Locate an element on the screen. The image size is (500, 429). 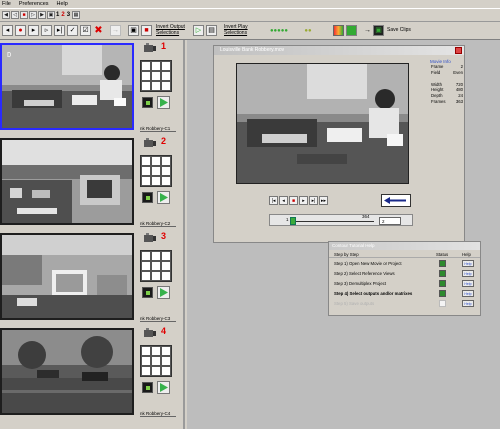
frame-slider: 1 364 2 is located at coordinates (341, 220).